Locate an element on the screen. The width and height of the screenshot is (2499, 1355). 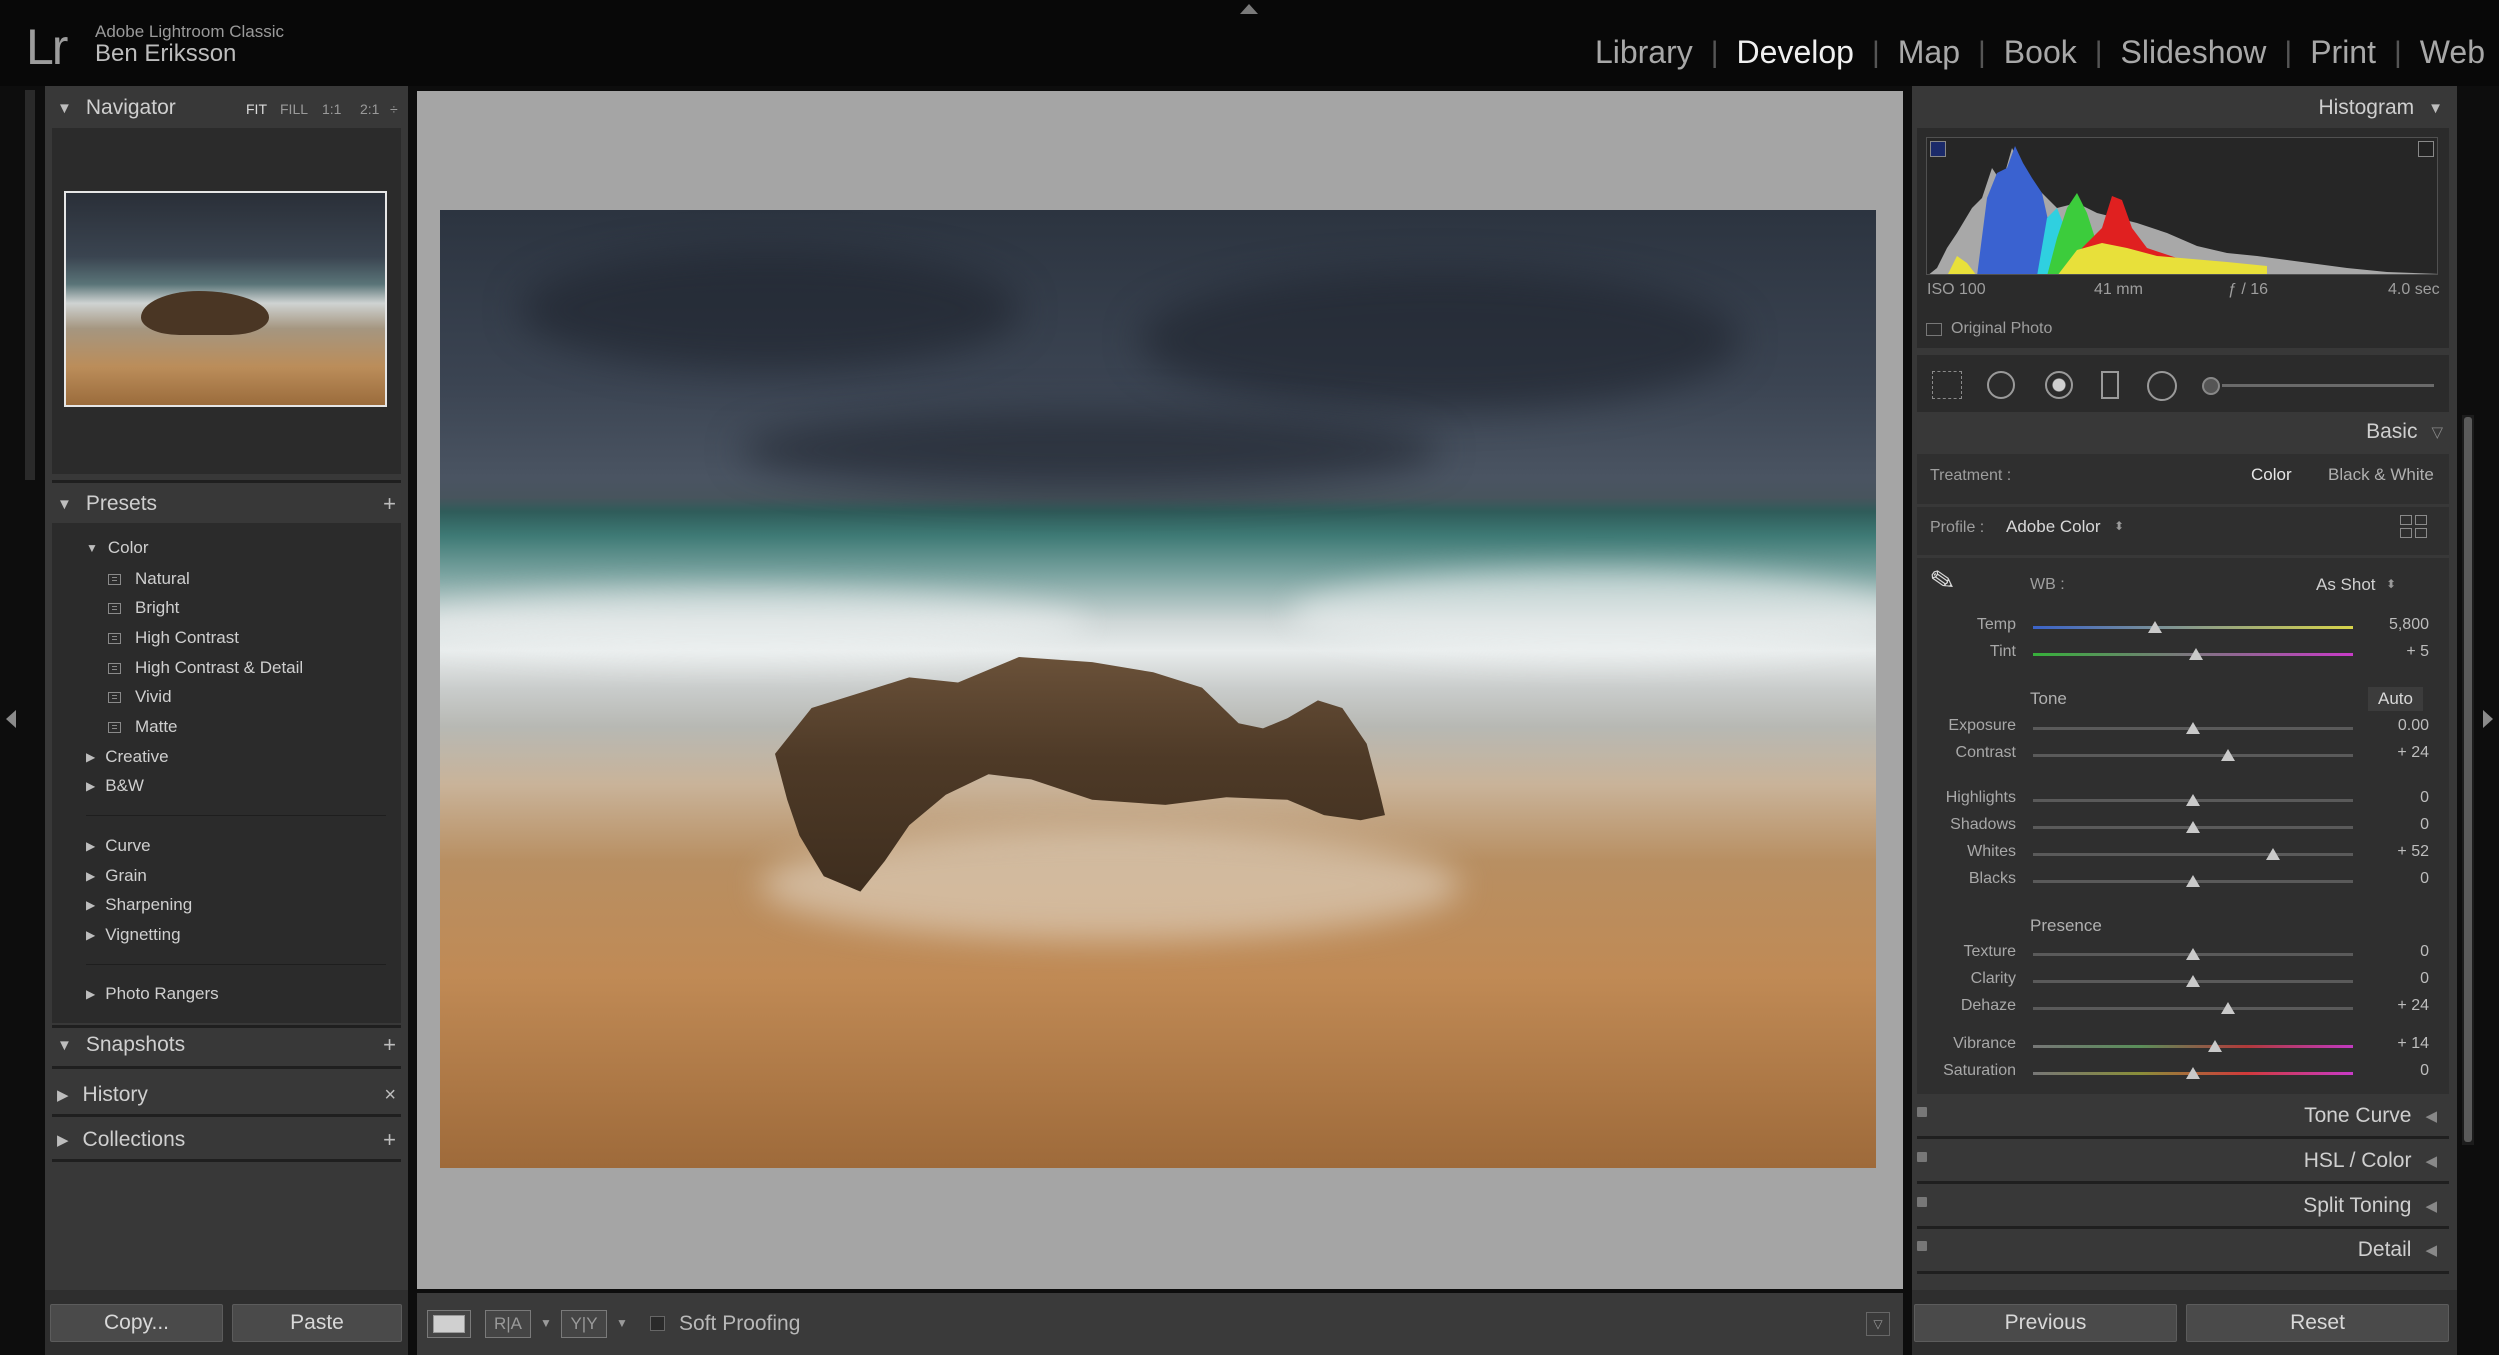
zoom-fit: FIT is located at coordinates (256, 109).